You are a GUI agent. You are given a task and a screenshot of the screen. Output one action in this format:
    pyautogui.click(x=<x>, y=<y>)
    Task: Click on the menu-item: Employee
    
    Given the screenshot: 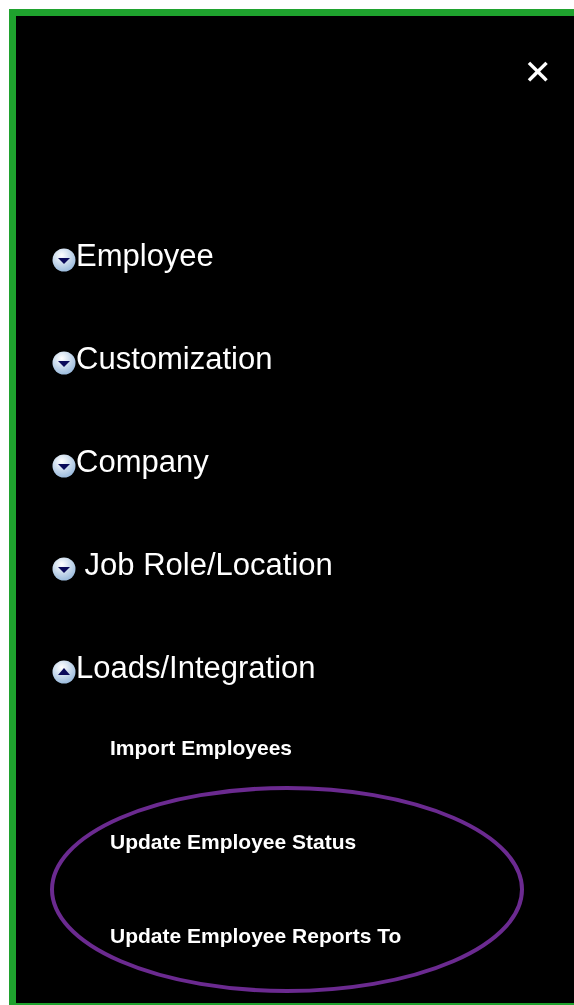 What is the action you would take?
    pyautogui.click(x=145, y=255)
    